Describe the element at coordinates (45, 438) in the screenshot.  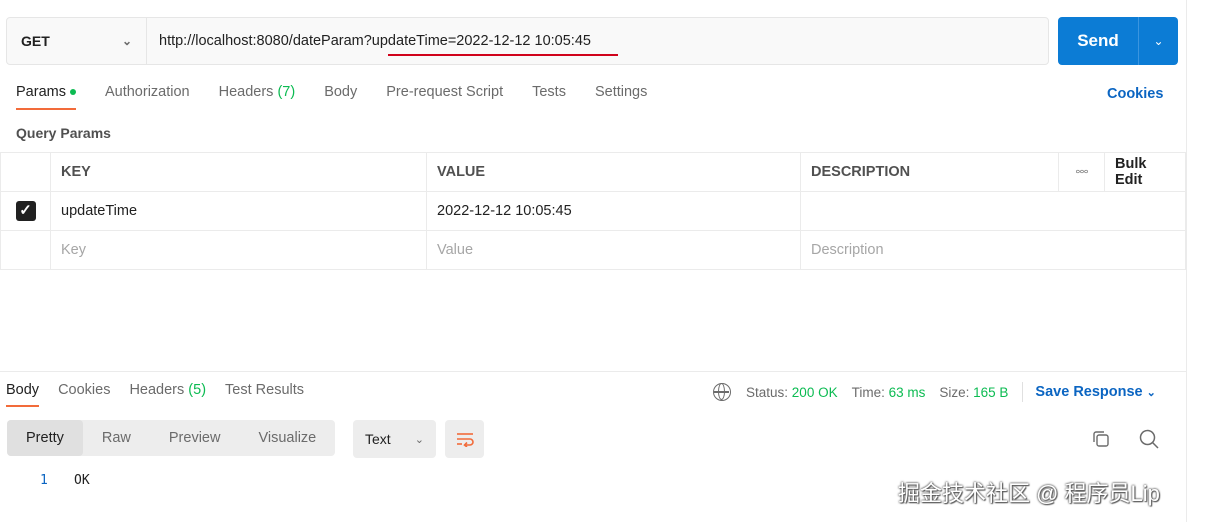
I see `format-pretty: Pretty` at that location.